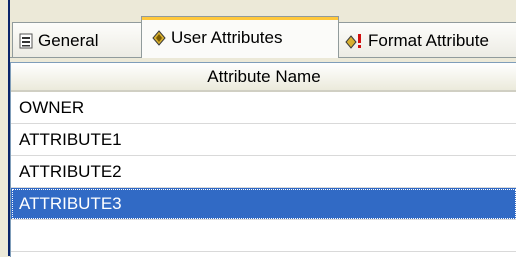 This screenshot has width=516, height=257. What do you see at coordinates (263, 140) in the screenshot?
I see `table-row: ATTRIBUTE1` at bounding box center [263, 140].